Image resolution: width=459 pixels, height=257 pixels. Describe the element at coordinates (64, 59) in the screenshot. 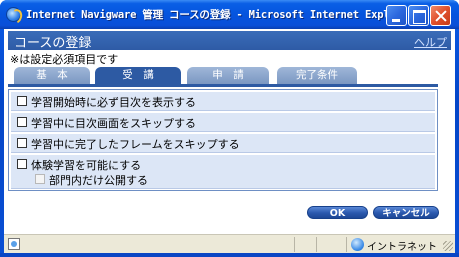

I see `required-note: ※は設定必須項目です` at that location.